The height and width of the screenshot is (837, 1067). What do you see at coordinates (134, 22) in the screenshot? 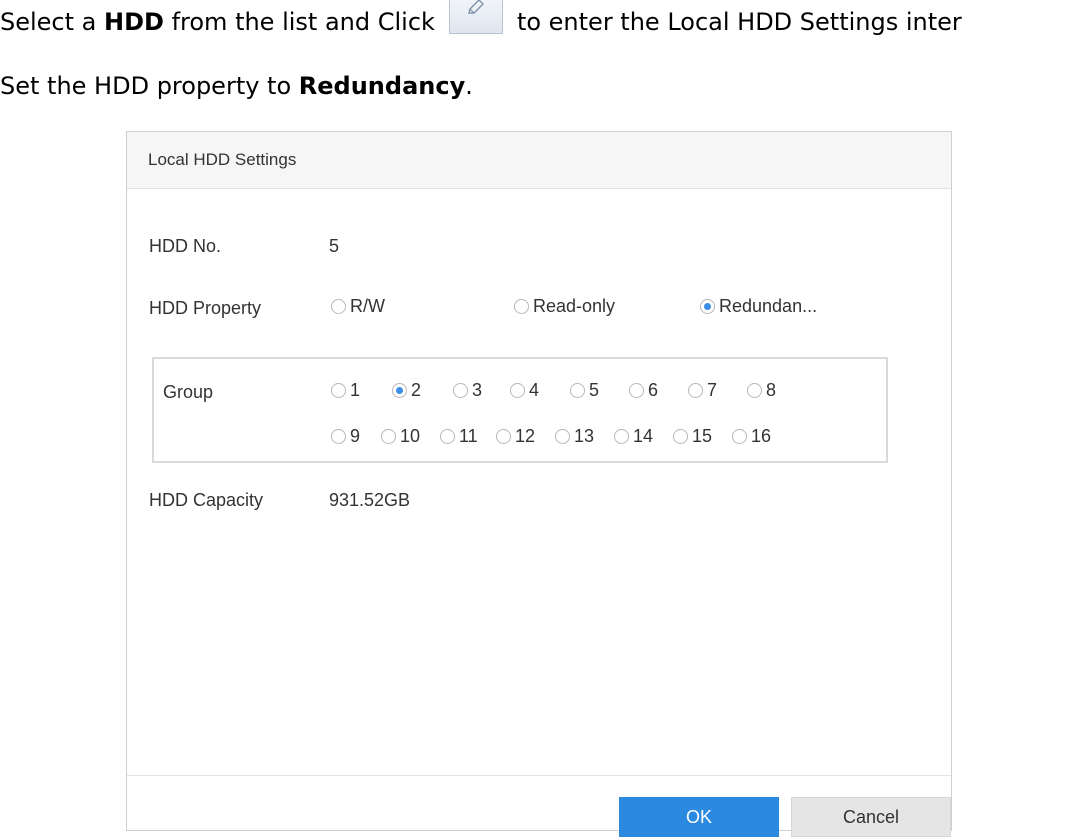
I see `instruction-bold: HDD` at bounding box center [134, 22].